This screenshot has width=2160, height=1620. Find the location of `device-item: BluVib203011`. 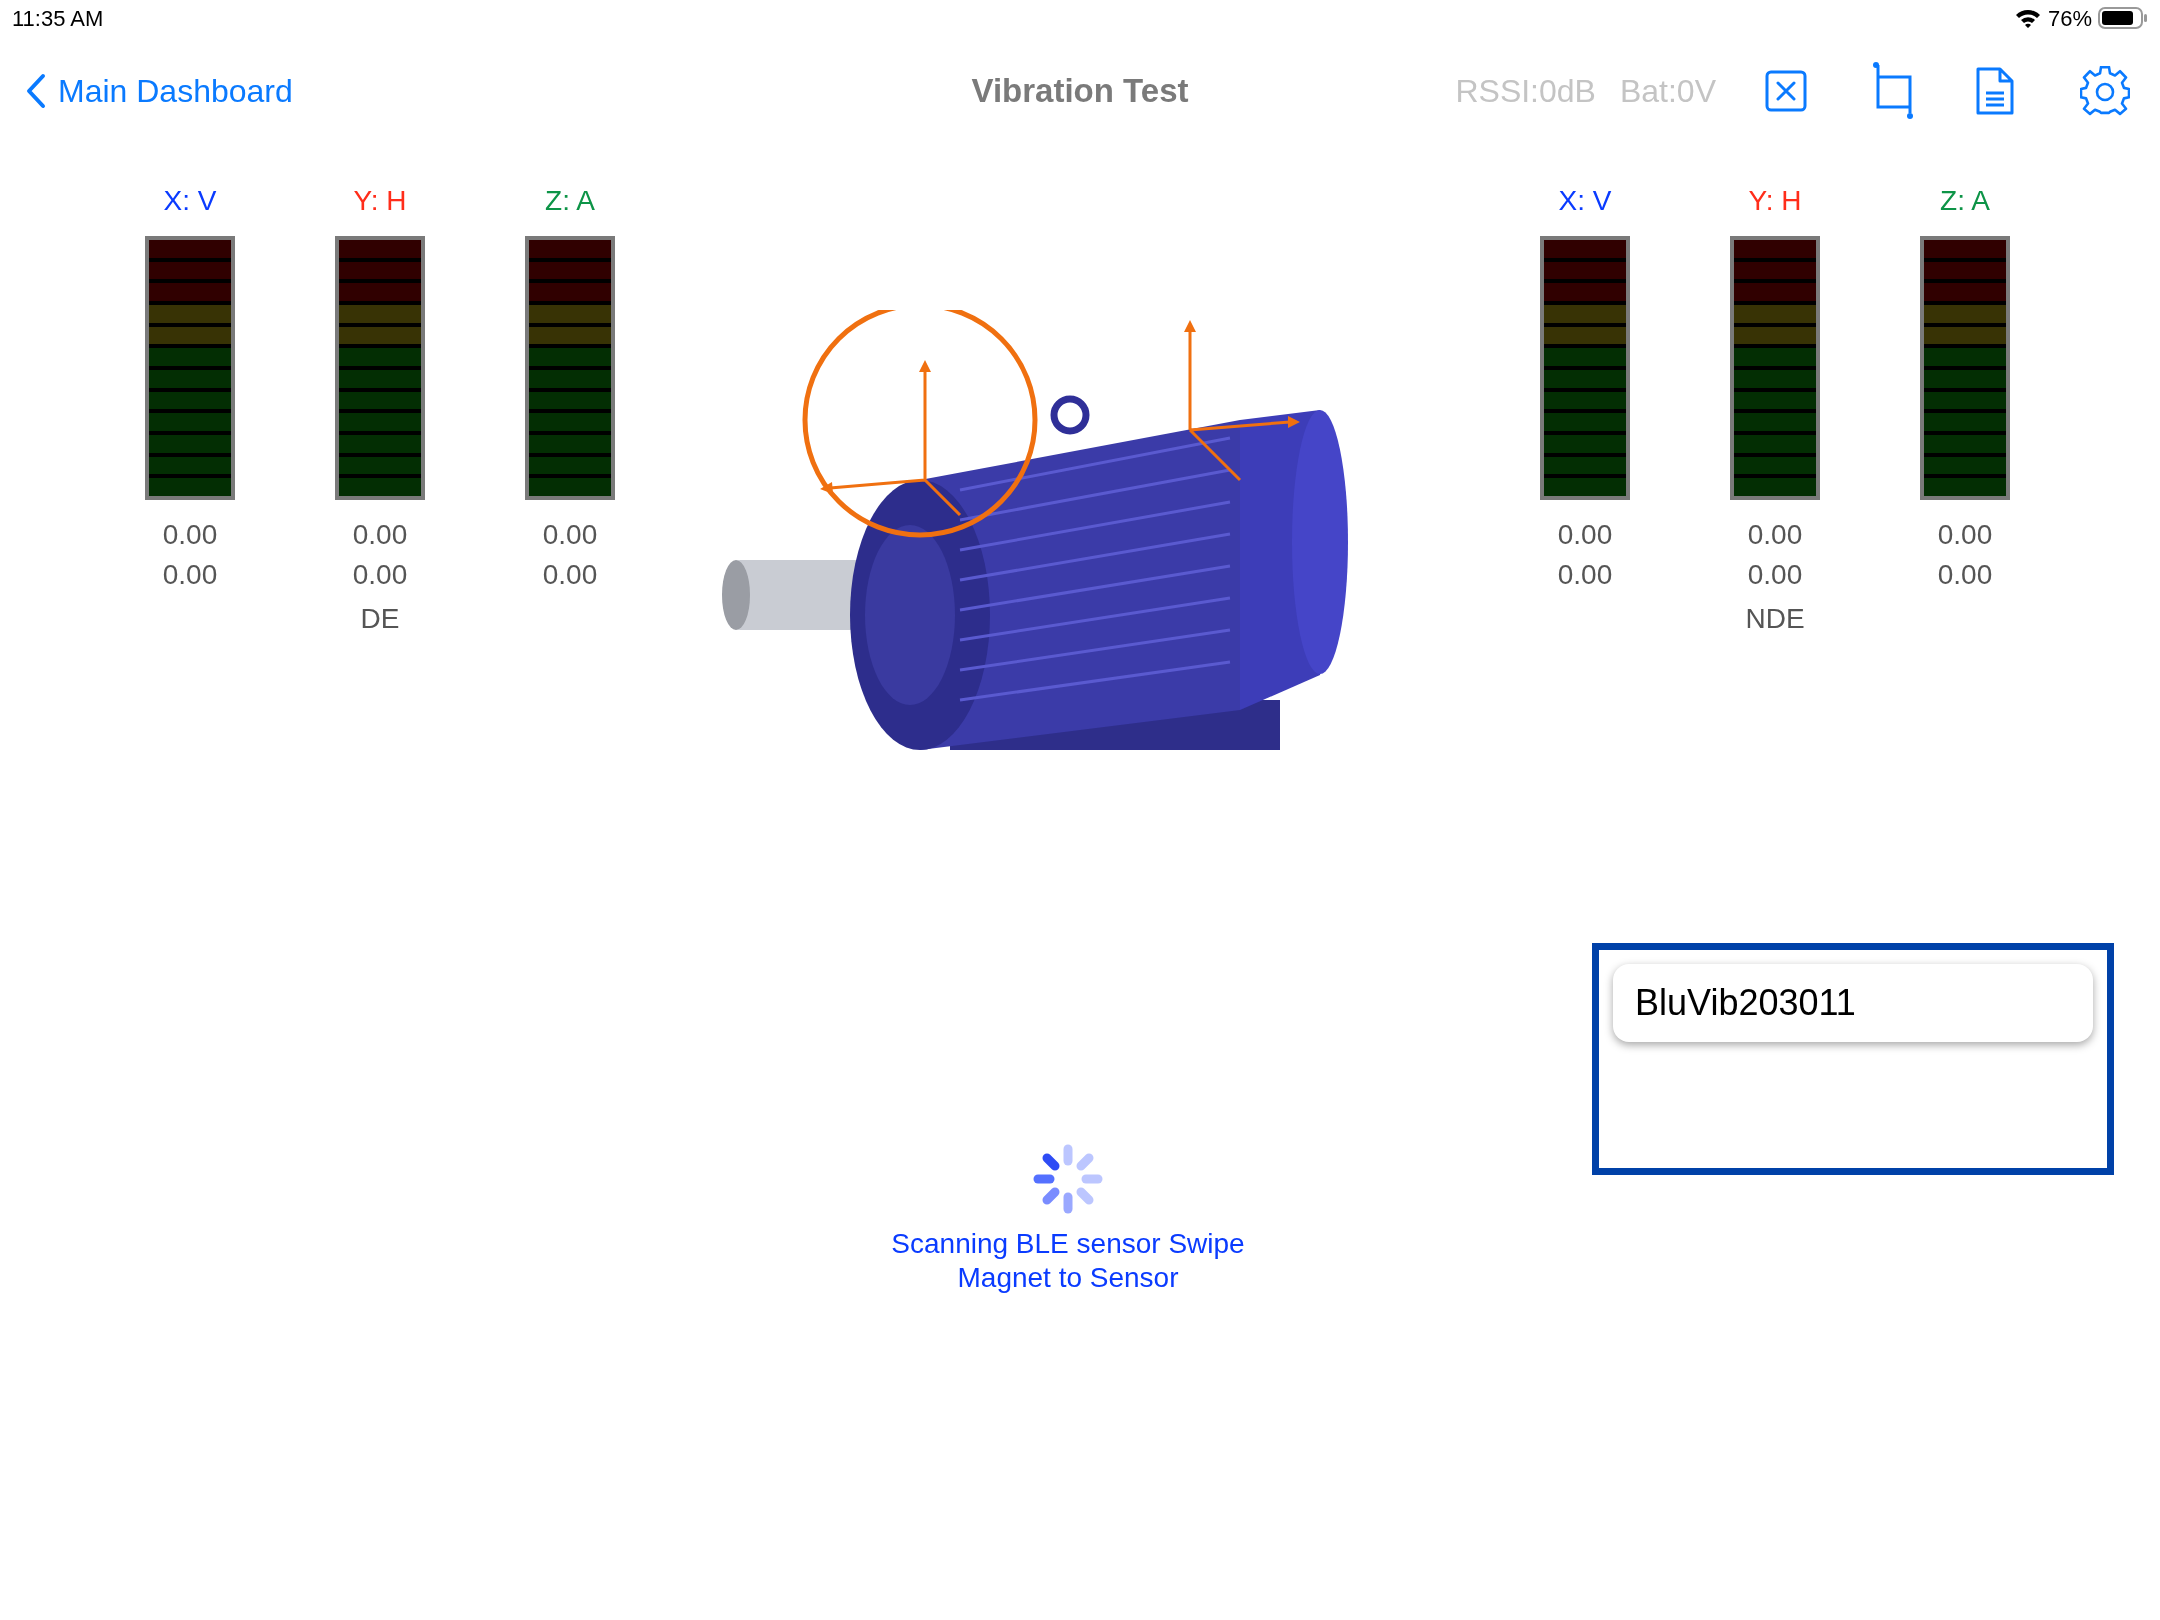

device-item: BluVib203011 is located at coordinates (1853, 1003).